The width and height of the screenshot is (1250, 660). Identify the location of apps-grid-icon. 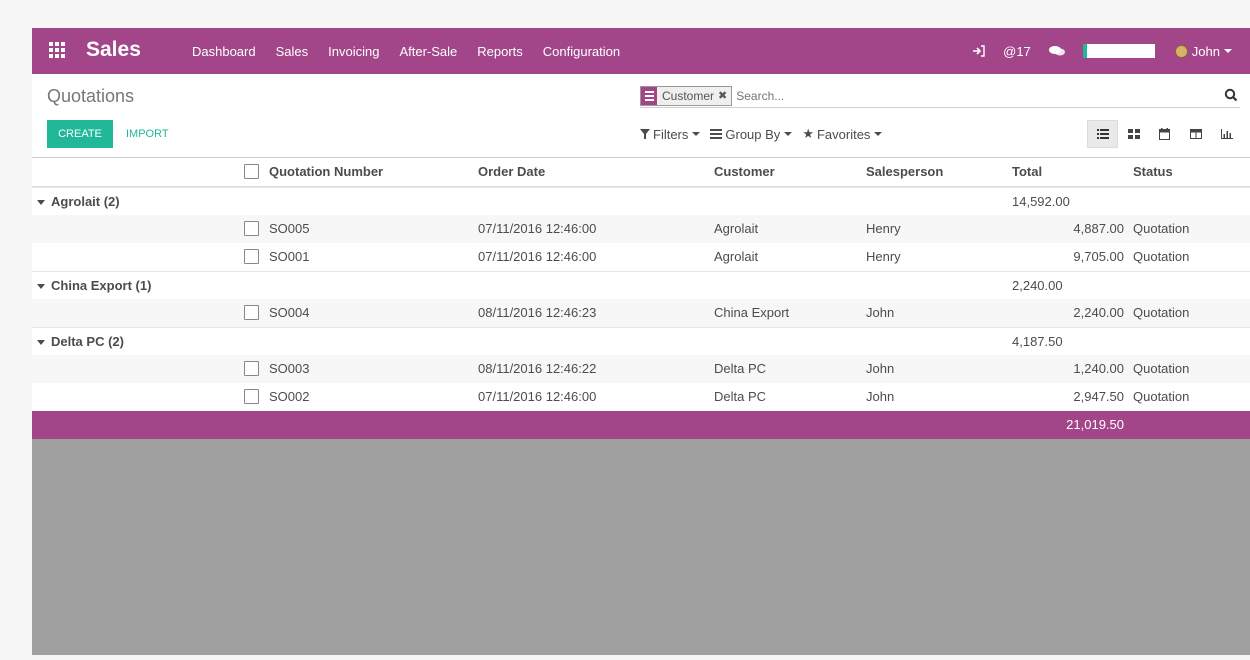
(57, 50).